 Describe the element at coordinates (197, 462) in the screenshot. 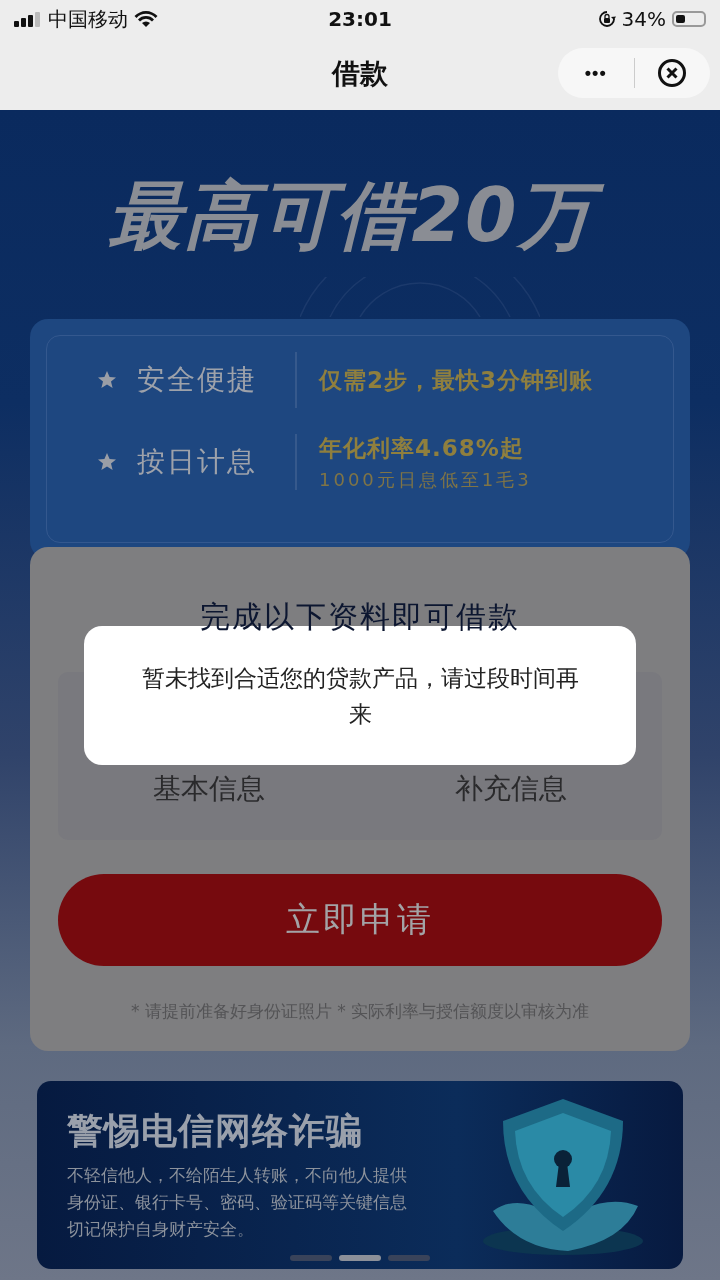

I see `feature-label: 按日计息` at that location.